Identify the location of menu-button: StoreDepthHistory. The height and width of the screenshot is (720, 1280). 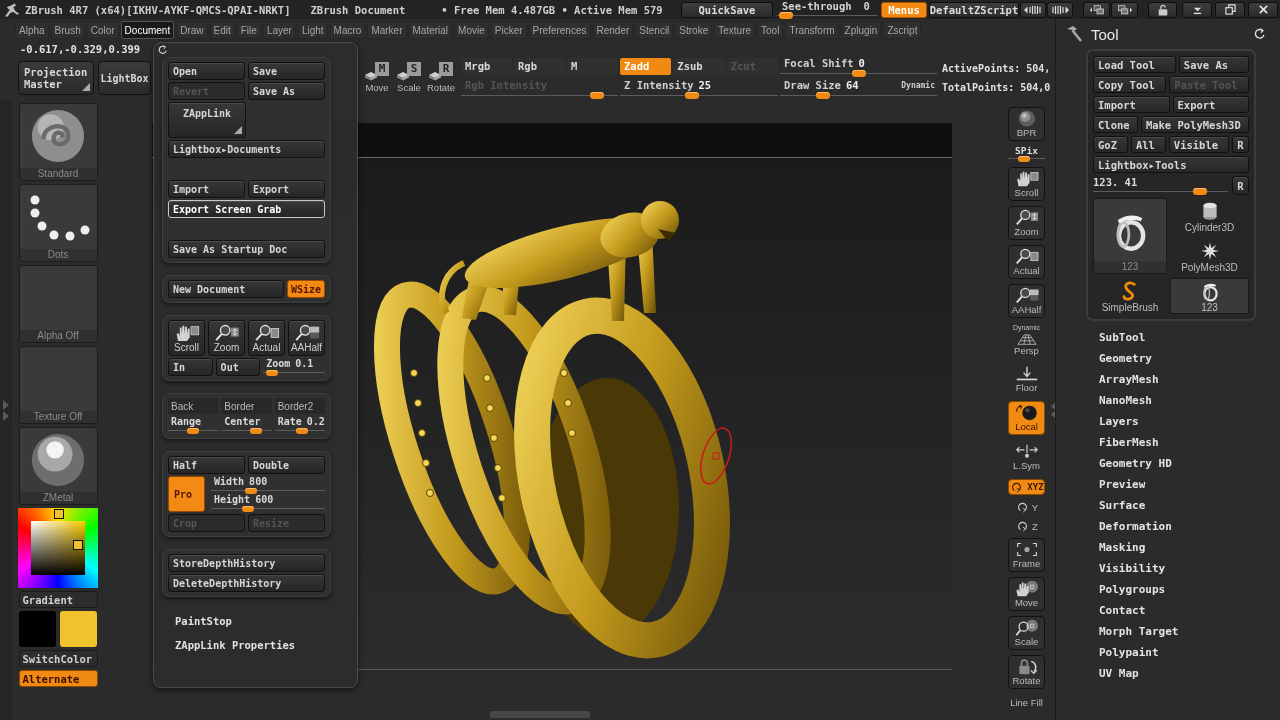
(246, 563).